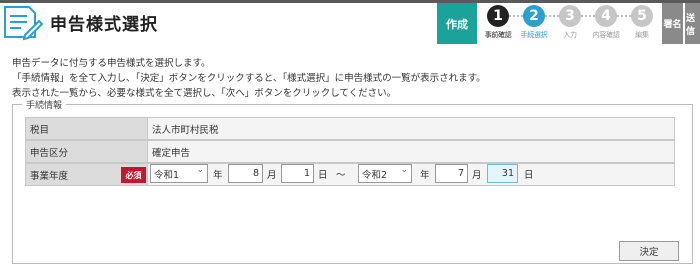 This screenshot has height=271, width=700. What do you see at coordinates (570, 16) in the screenshot?
I see `step-3-number: 3` at bounding box center [570, 16].